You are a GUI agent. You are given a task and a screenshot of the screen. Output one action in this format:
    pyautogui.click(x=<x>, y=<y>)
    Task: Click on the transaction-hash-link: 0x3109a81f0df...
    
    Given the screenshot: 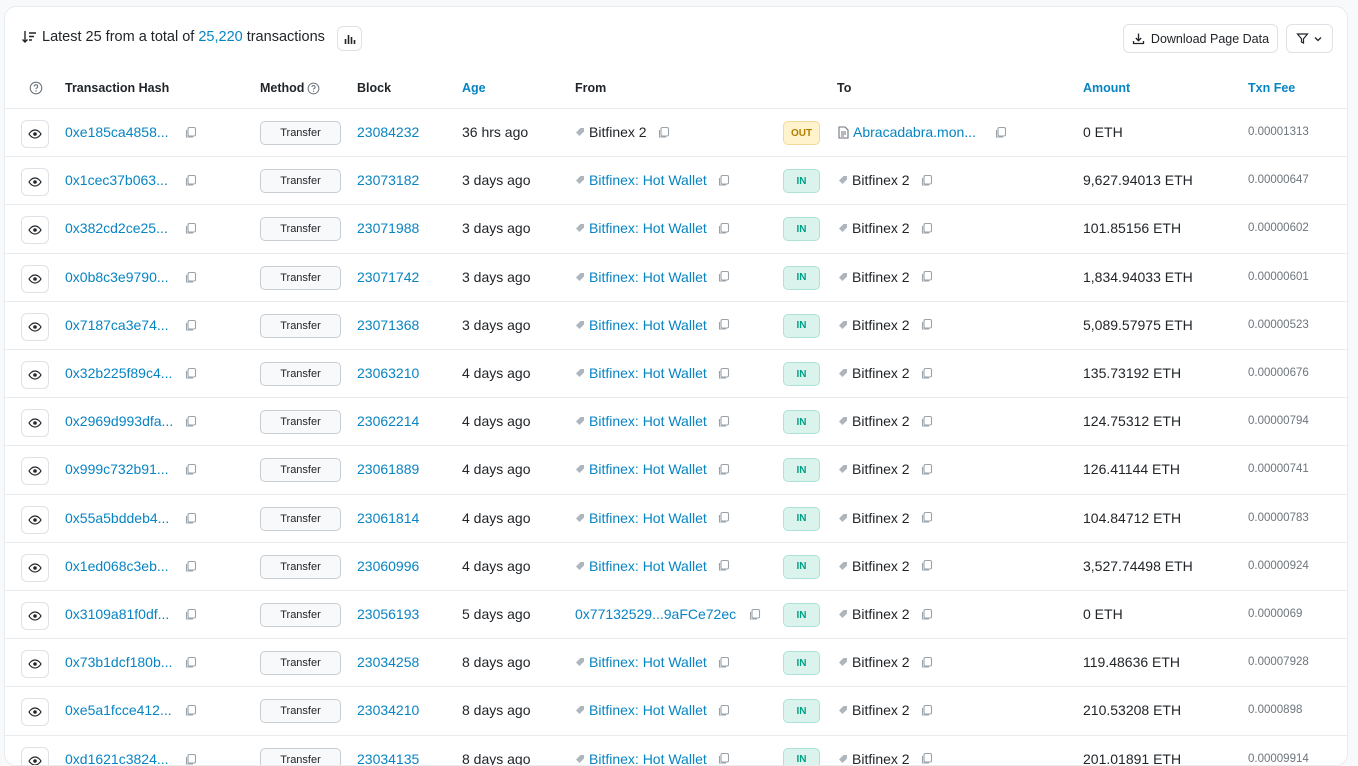 What is the action you would take?
    pyautogui.click(x=117, y=614)
    